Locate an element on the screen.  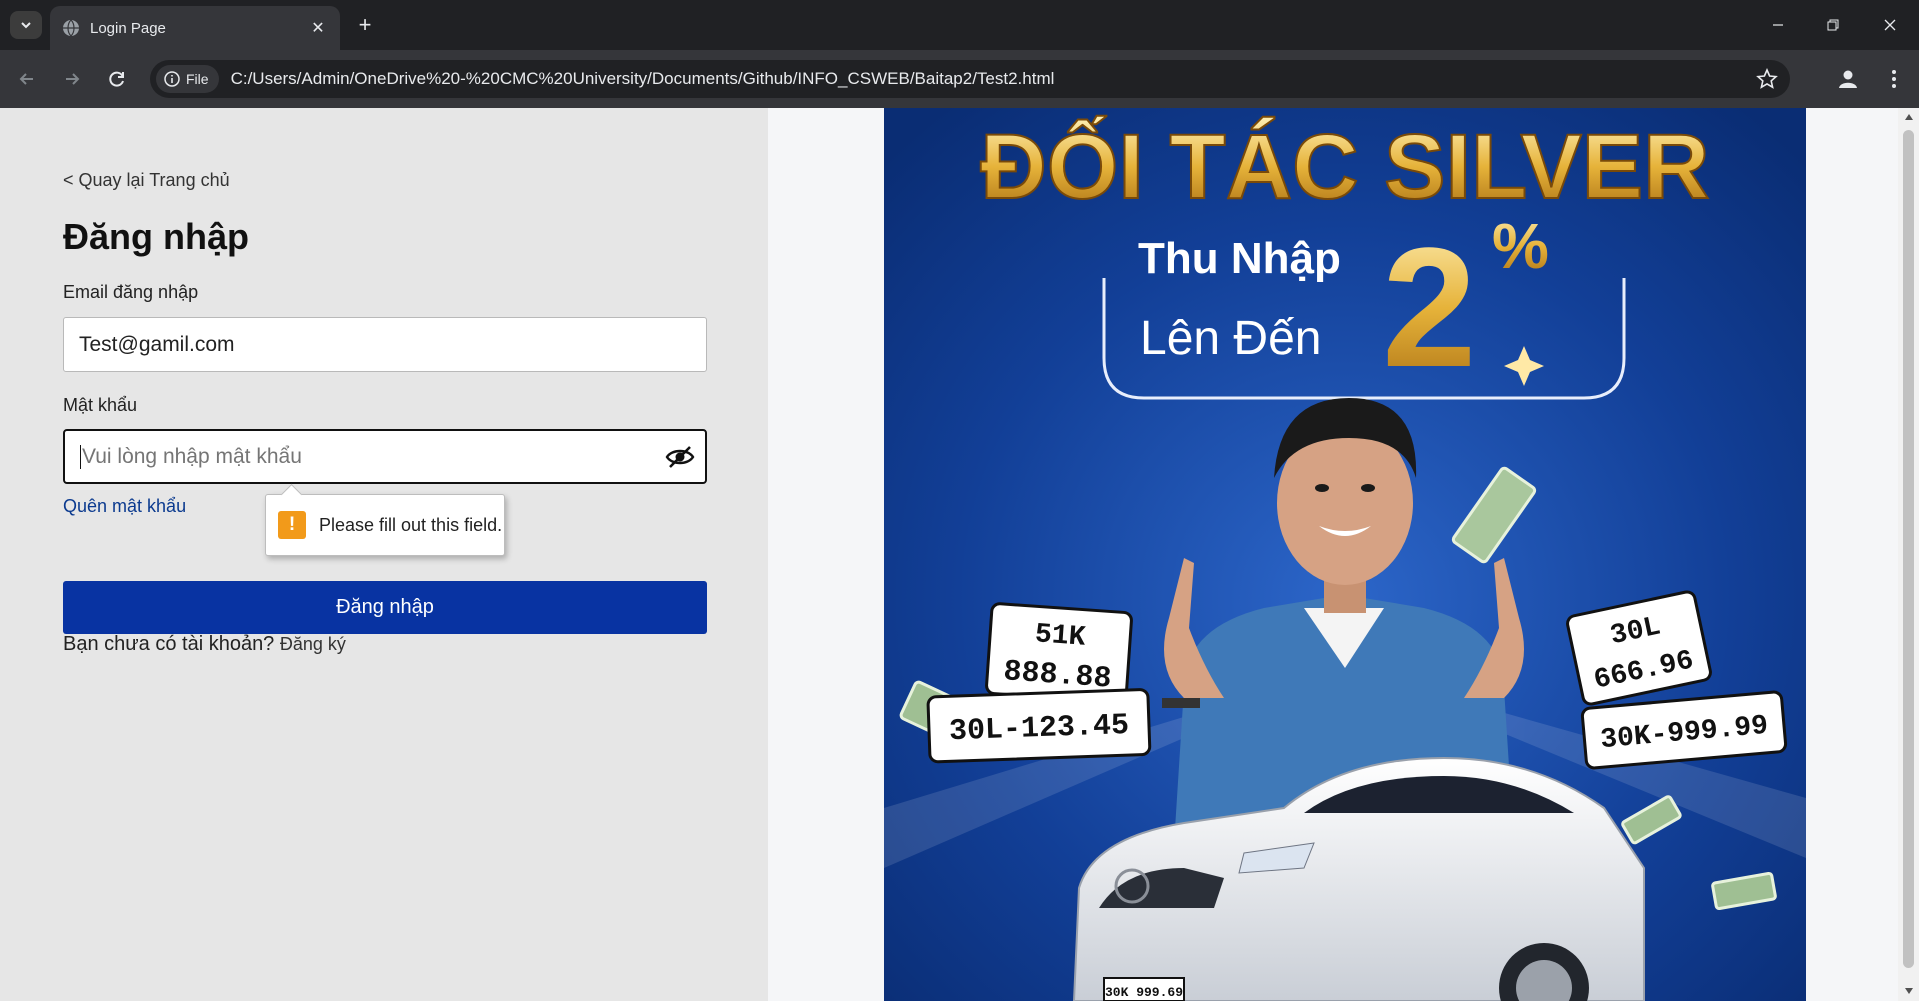
eye-off-icon is located at coordinates (680, 457).